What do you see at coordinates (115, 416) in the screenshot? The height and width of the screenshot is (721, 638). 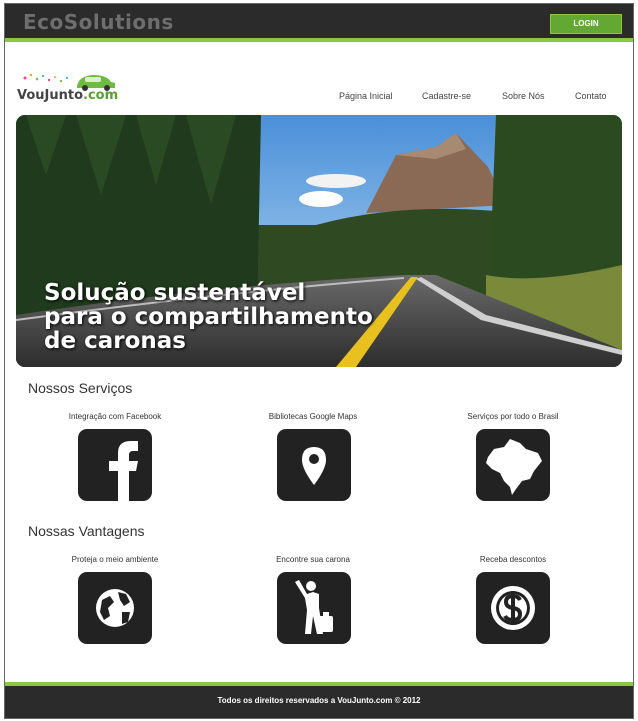 I see `service-label-facebook: Integração com Facebook` at bounding box center [115, 416].